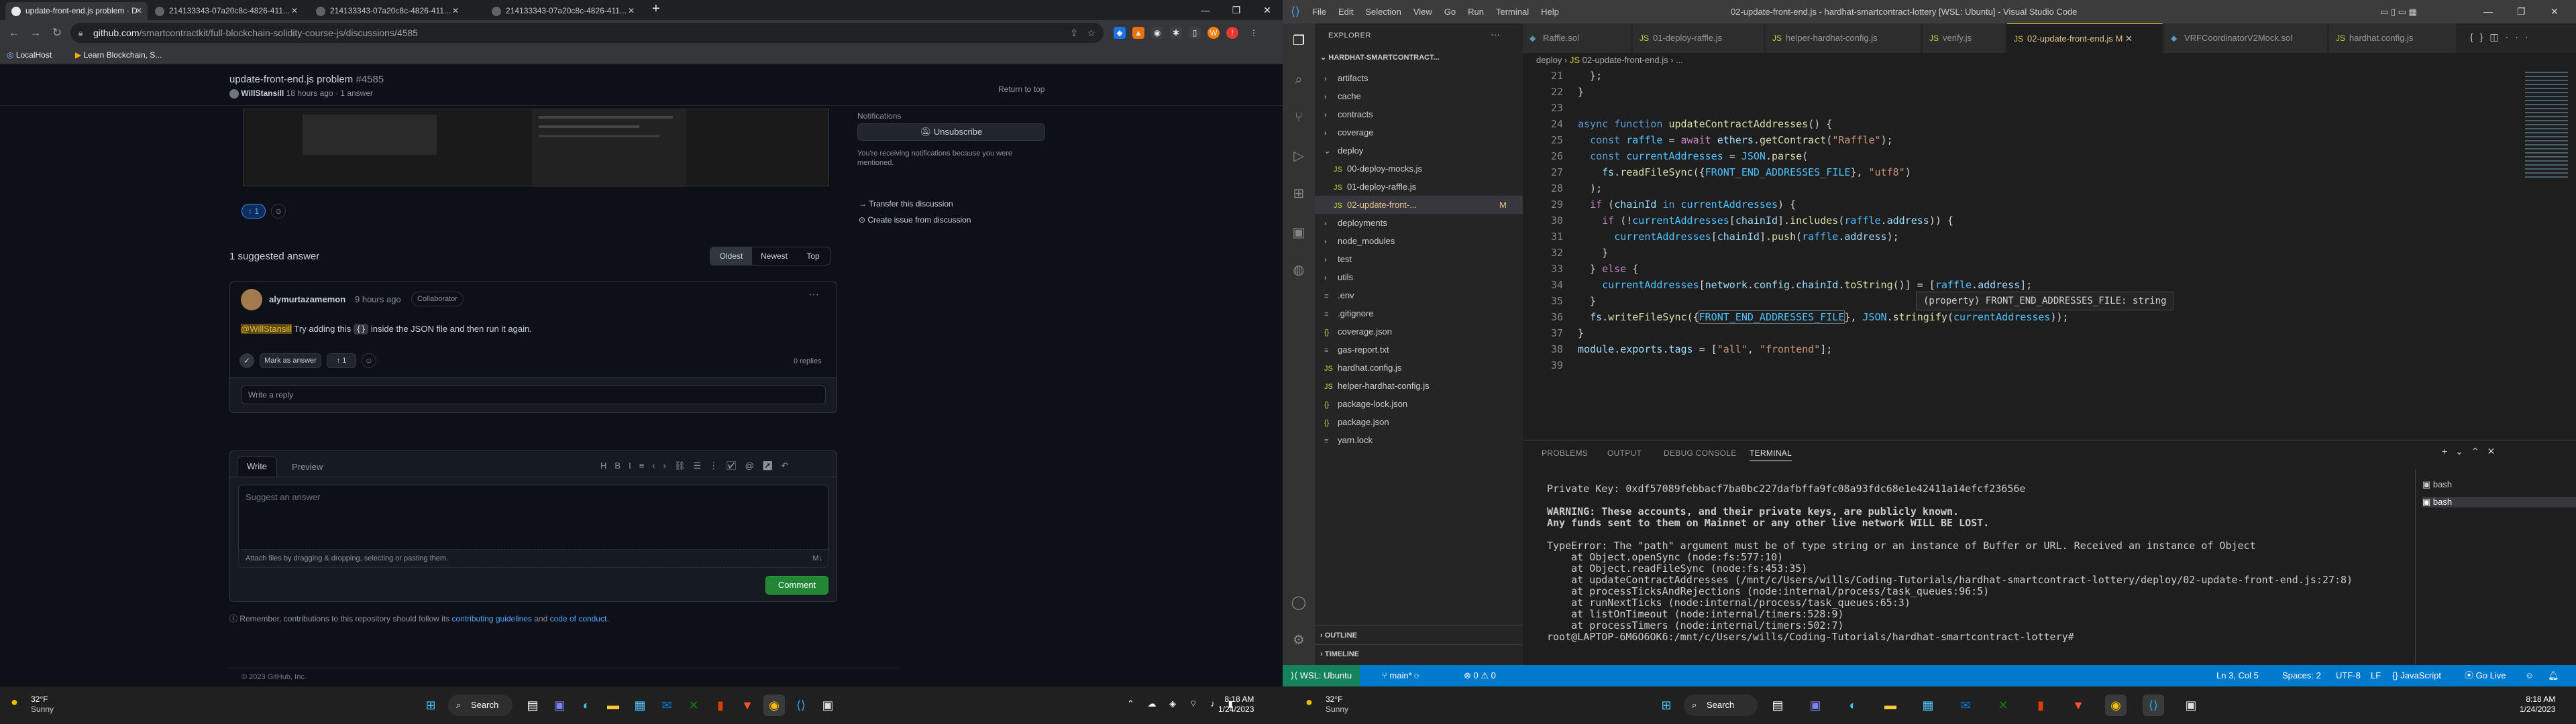 Image resolution: width=2576 pixels, height=724 pixels. I want to click on side-panel-icon: ▯, so click(1195, 33).